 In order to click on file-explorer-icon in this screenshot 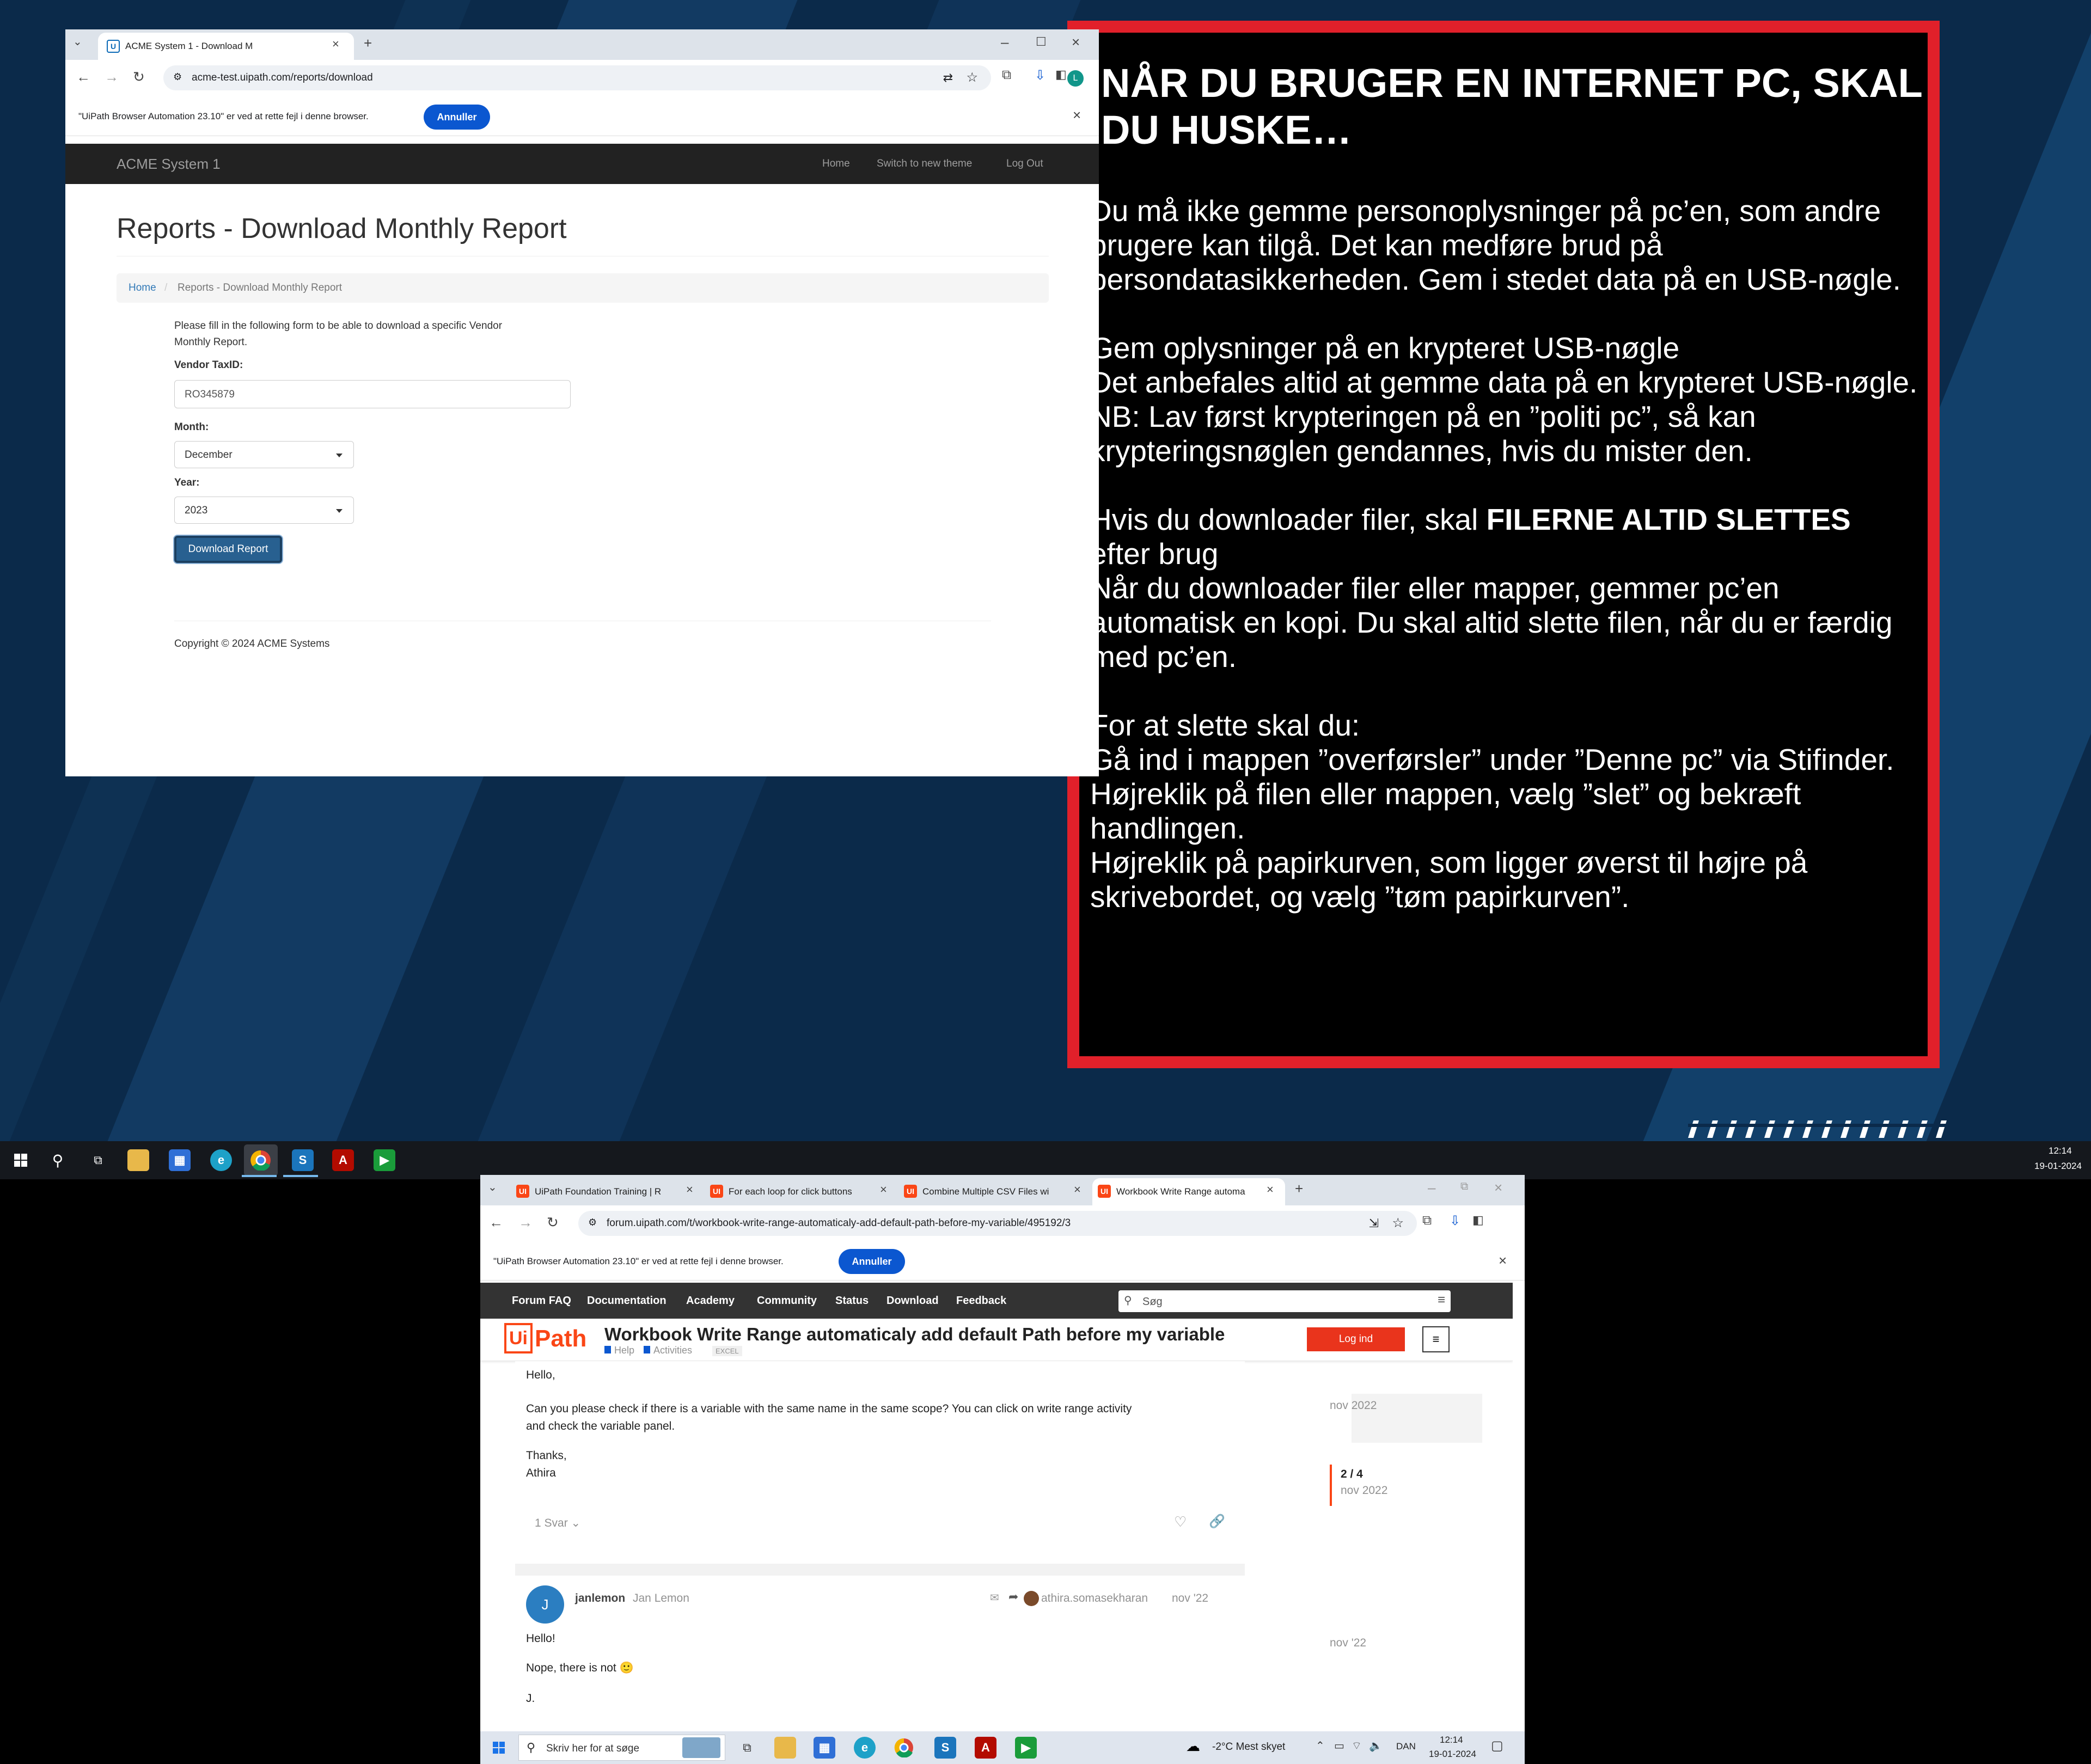, I will do `click(785, 1748)`.